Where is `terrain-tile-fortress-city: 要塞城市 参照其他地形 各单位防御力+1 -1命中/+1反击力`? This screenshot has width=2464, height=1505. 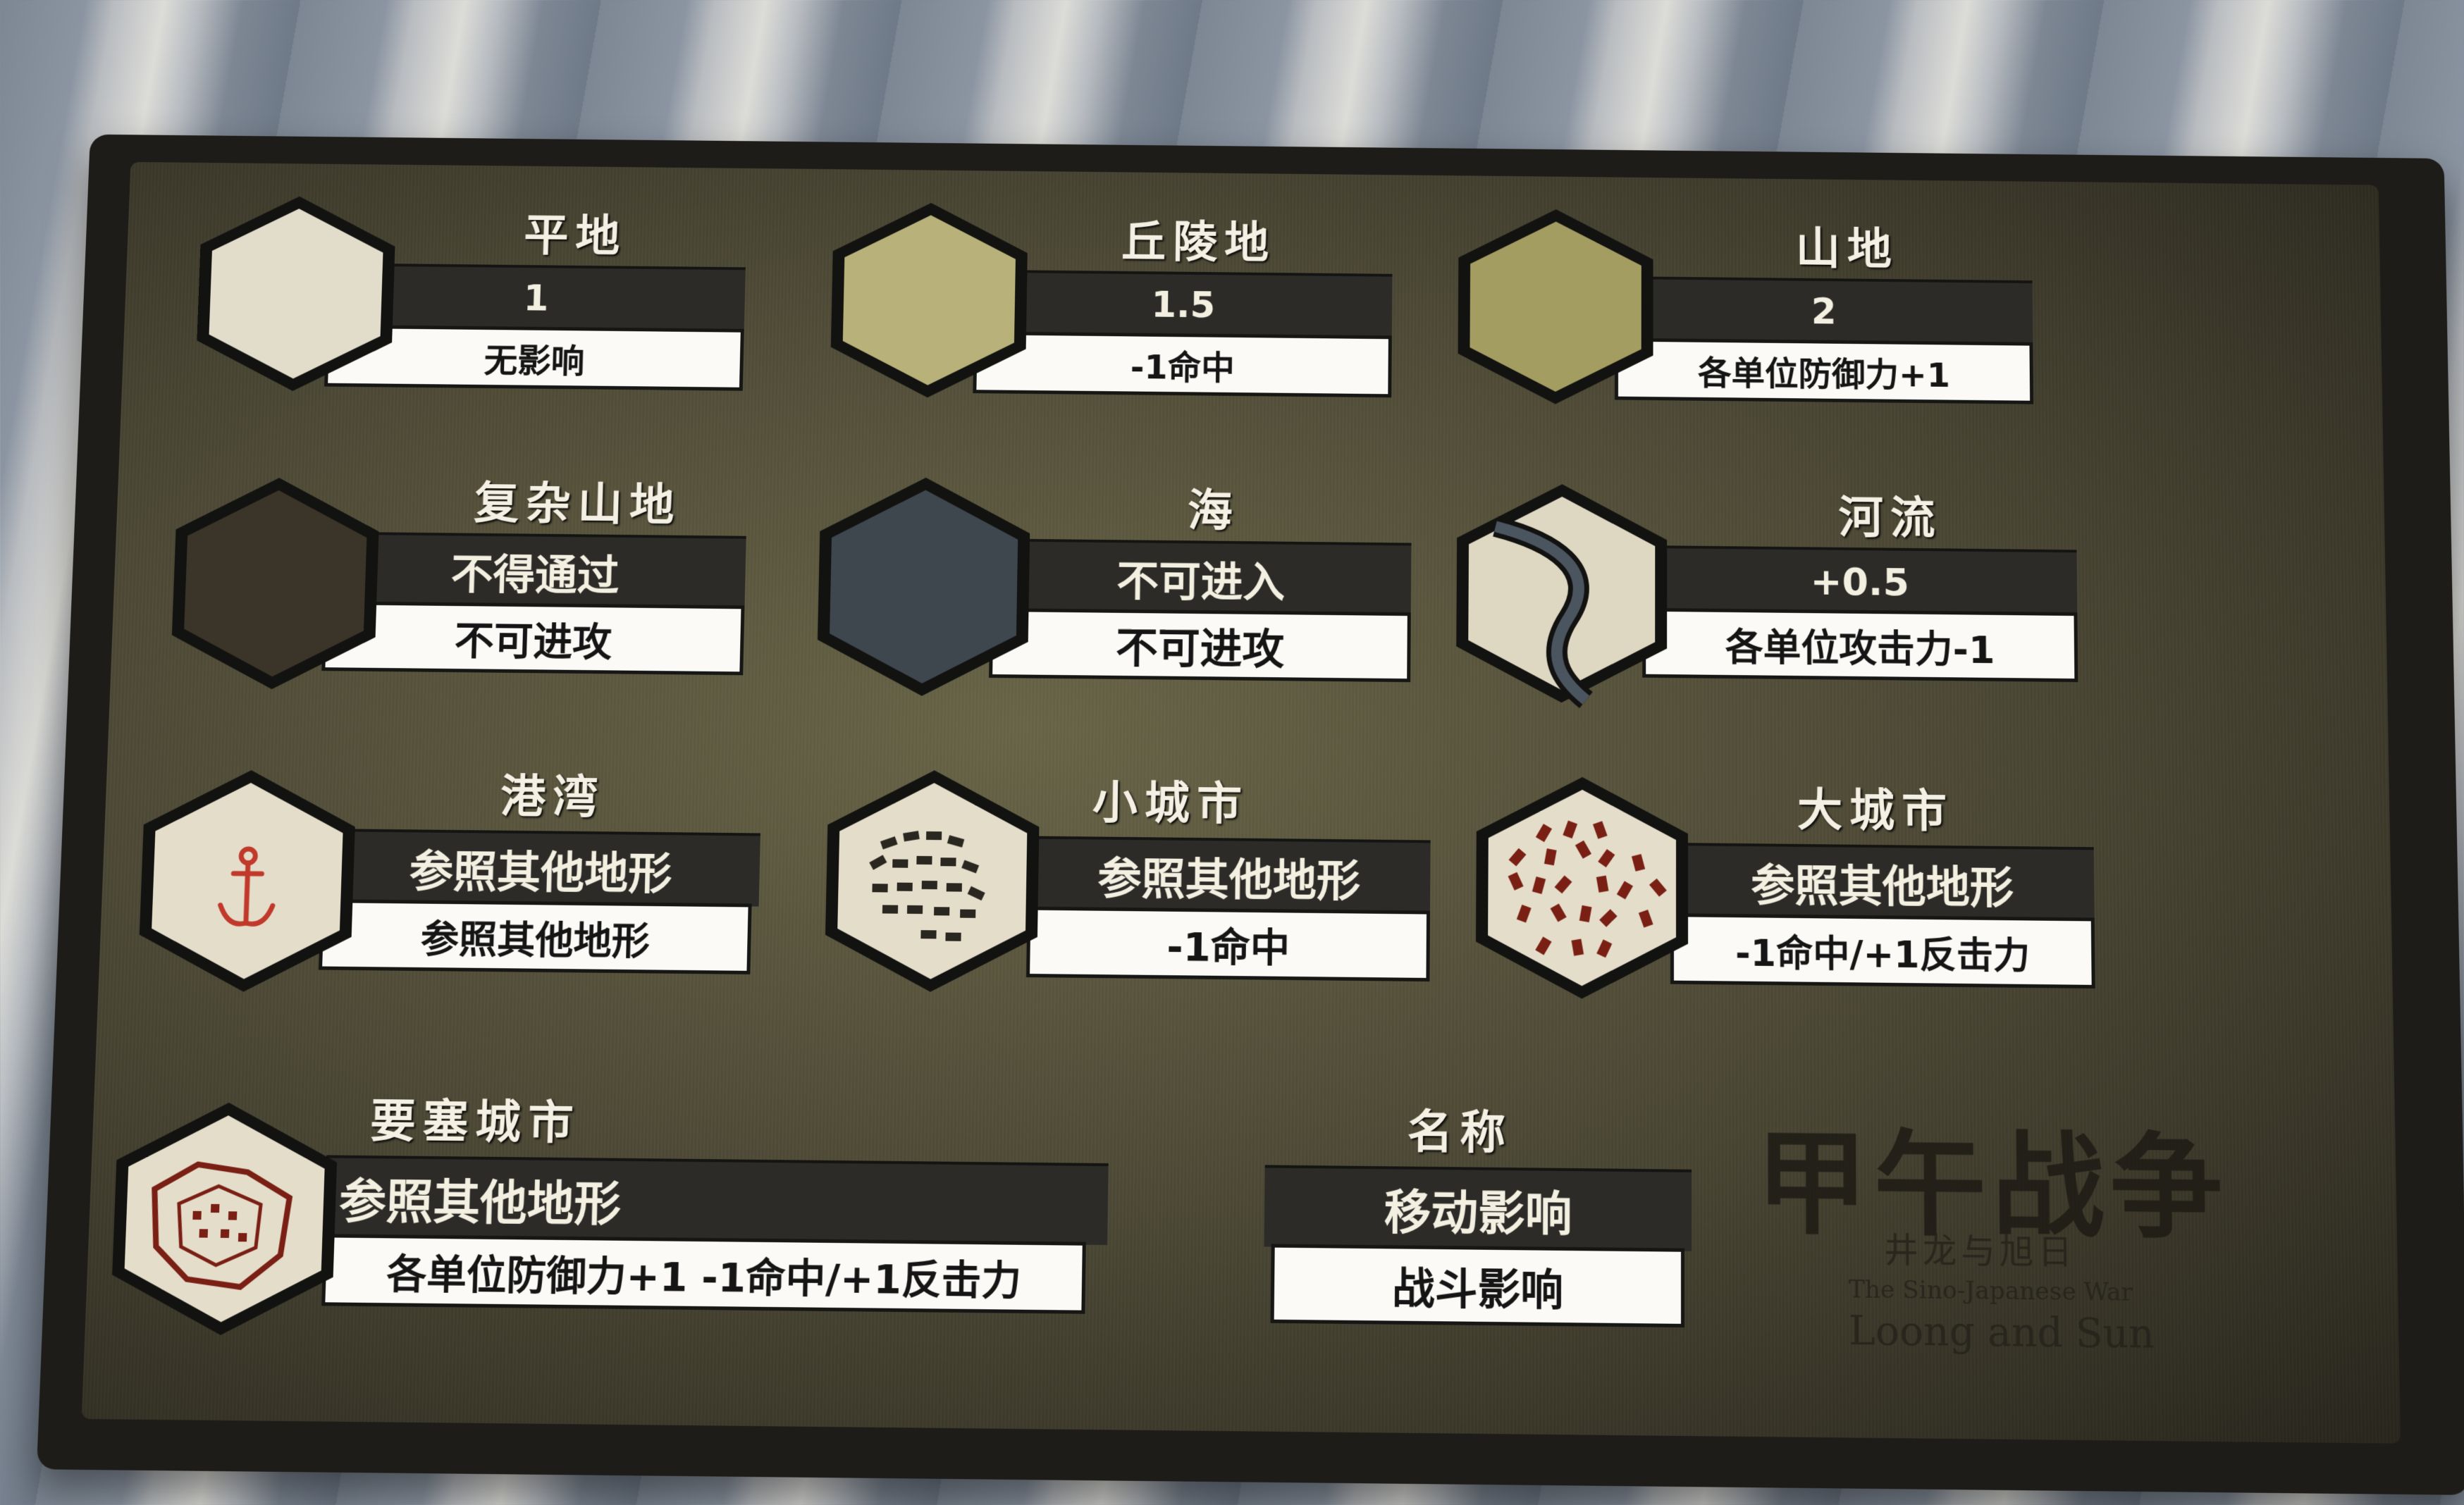
terrain-tile-fortress-city: 要塞城市 参照其他地形 各单位防御力+1 -1命中/+1反击力 is located at coordinates (615, 1216).